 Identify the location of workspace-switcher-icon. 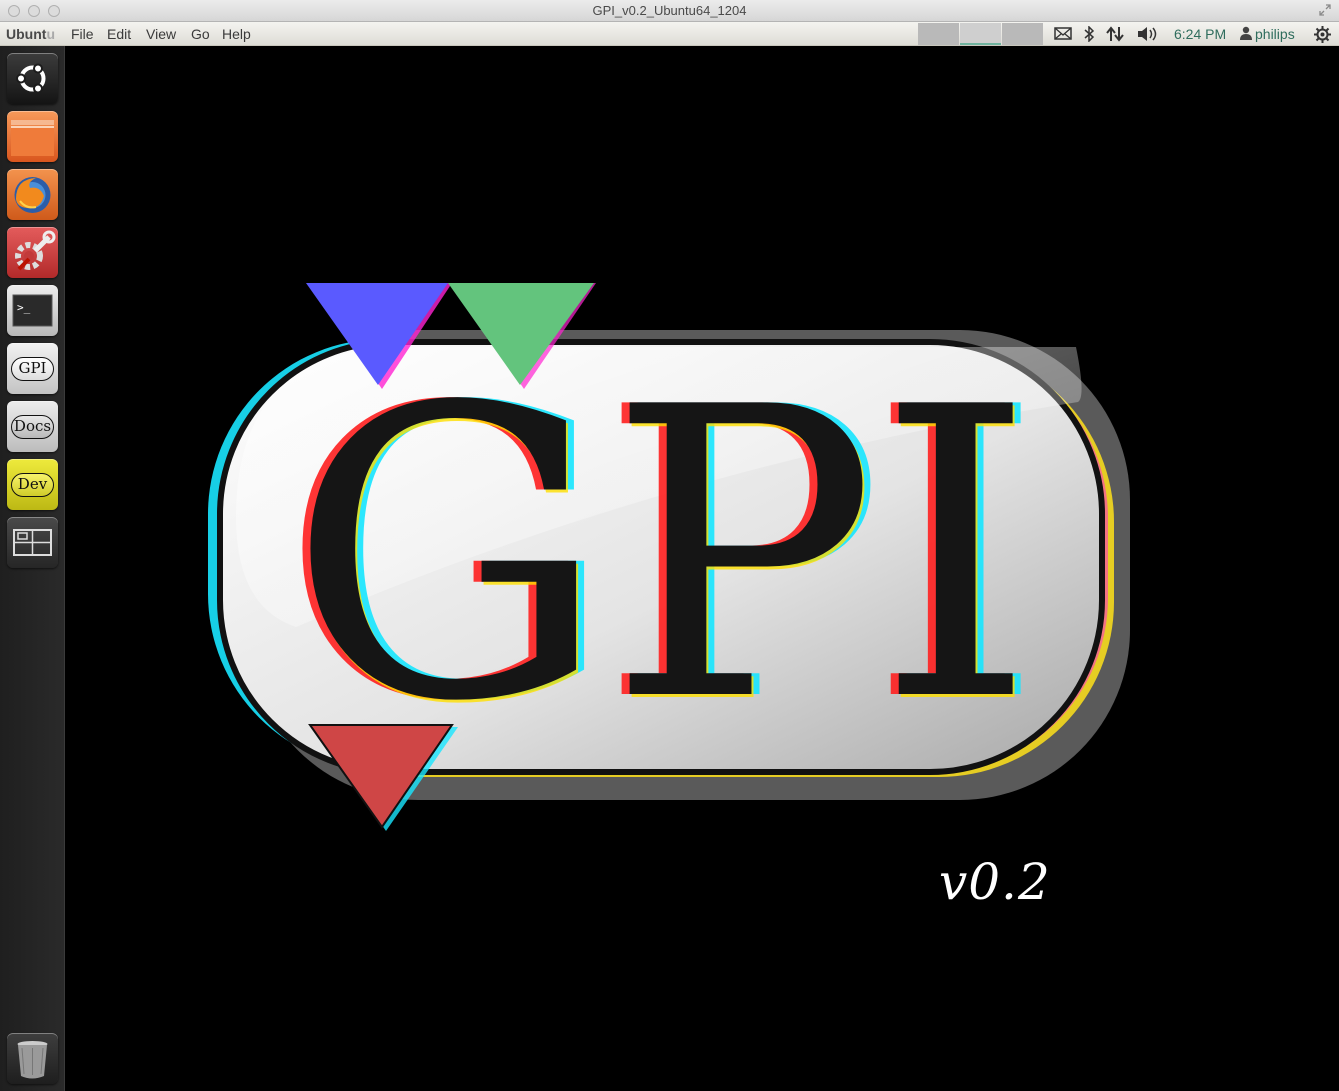
(32, 542).